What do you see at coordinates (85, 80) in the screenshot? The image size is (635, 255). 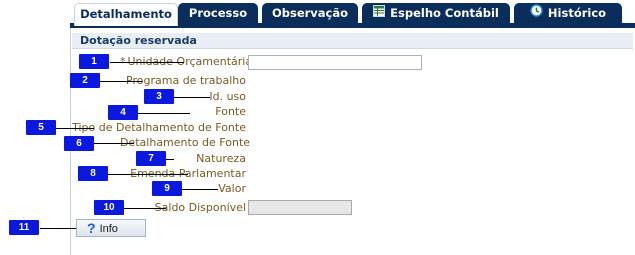 I see `callout-badge-2: 2` at bounding box center [85, 80].